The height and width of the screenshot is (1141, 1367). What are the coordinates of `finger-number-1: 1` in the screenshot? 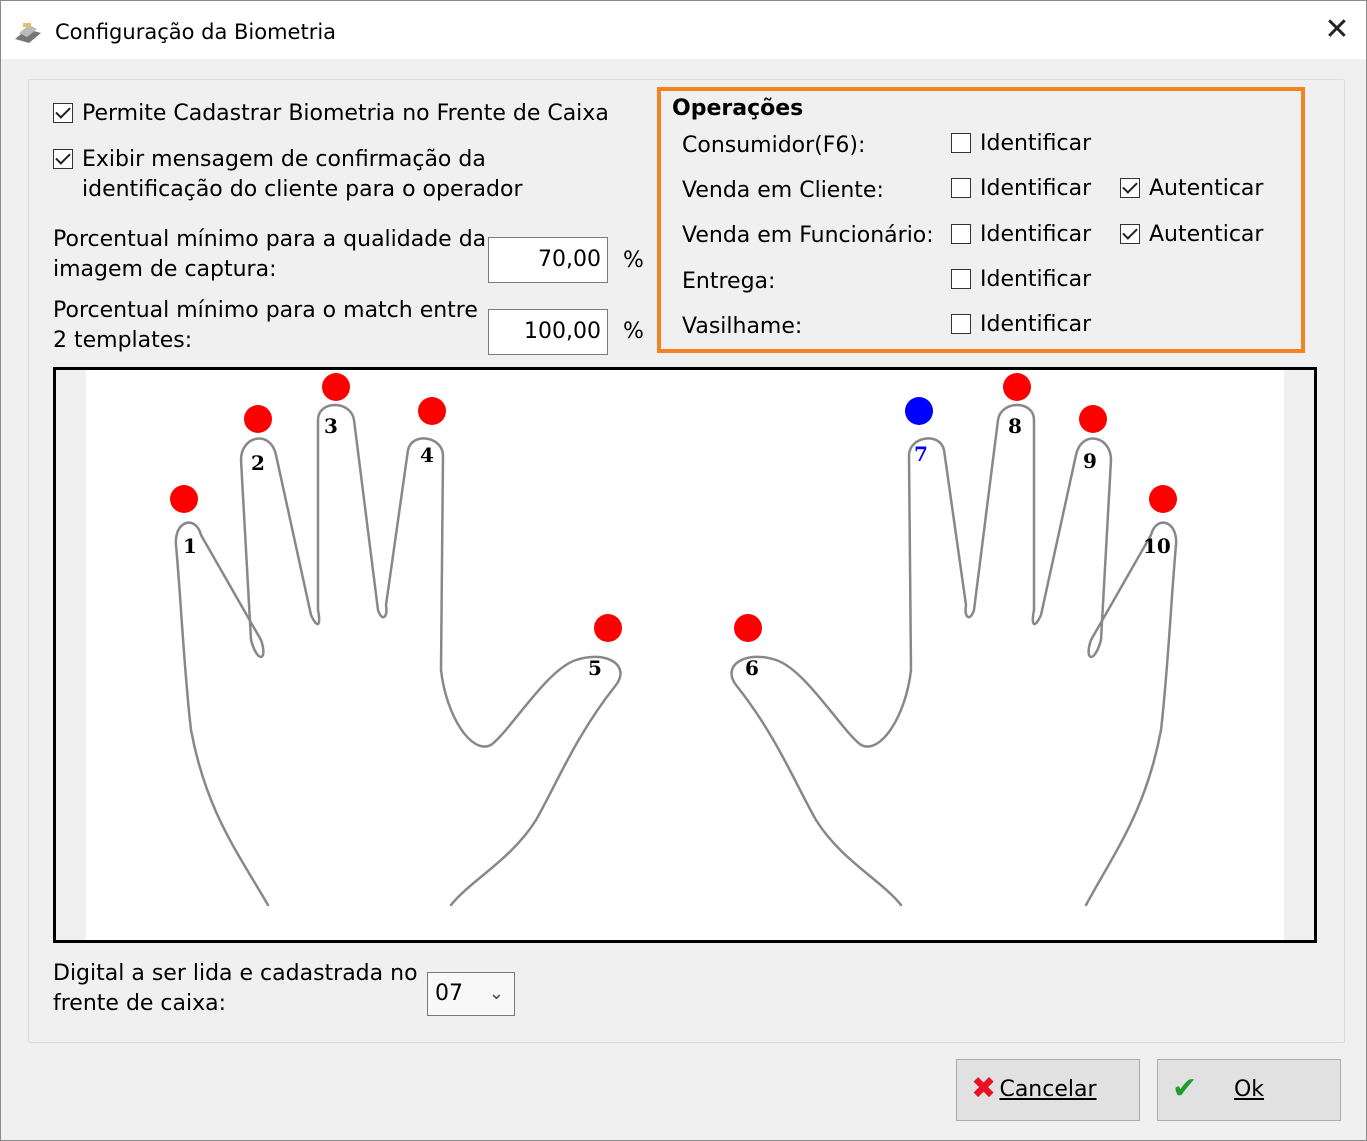 It's located at (190, 546).